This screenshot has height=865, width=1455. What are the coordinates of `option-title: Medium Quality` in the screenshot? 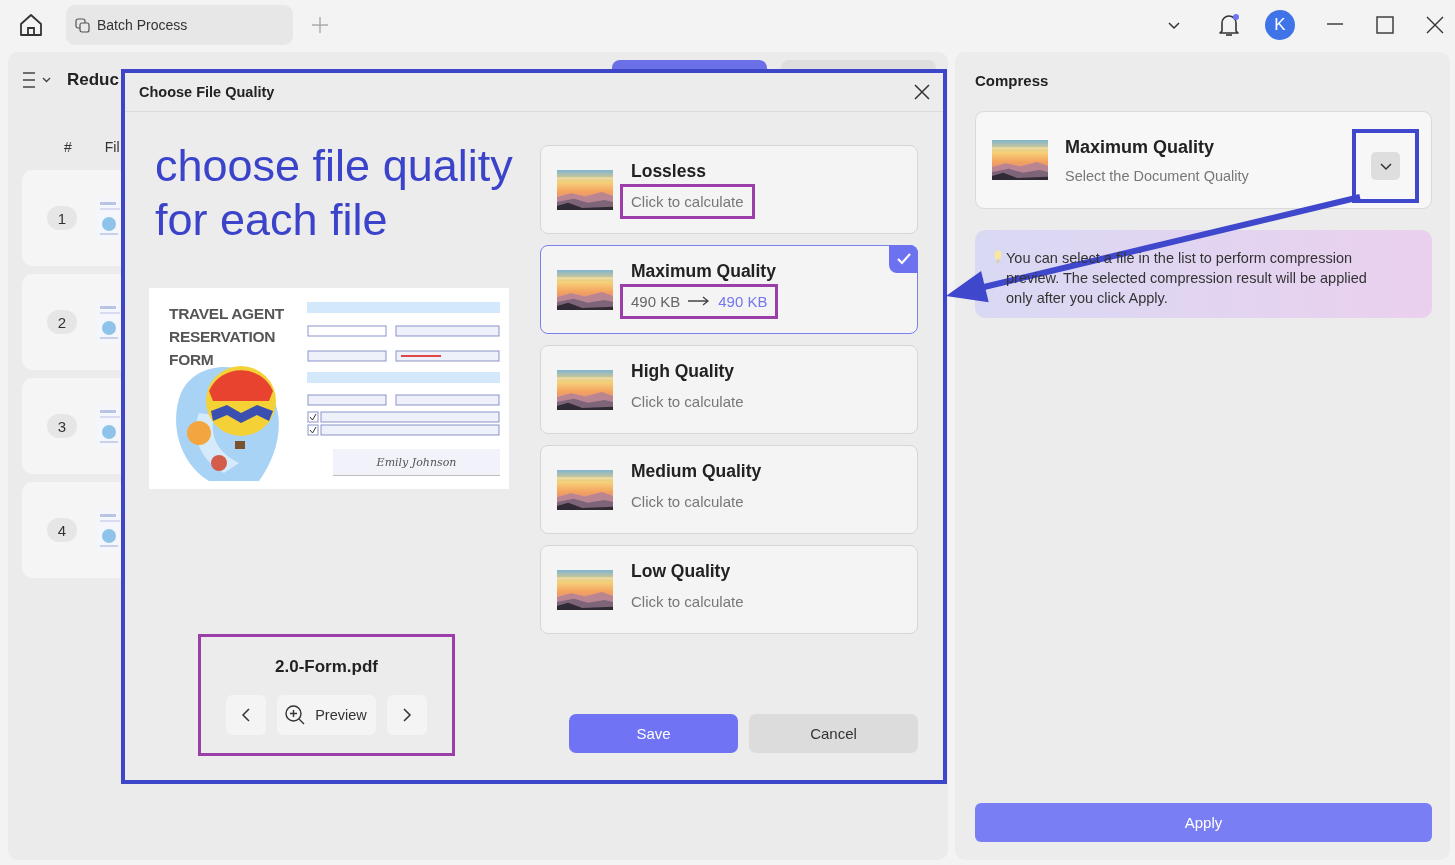 It's located at (696, 471).